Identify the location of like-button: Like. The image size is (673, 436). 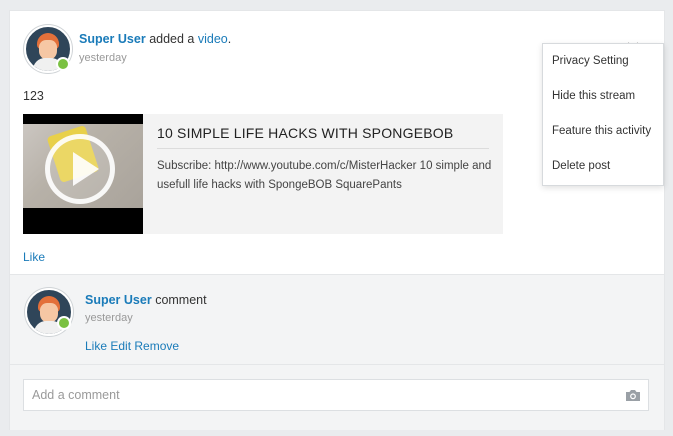
(34, 257).